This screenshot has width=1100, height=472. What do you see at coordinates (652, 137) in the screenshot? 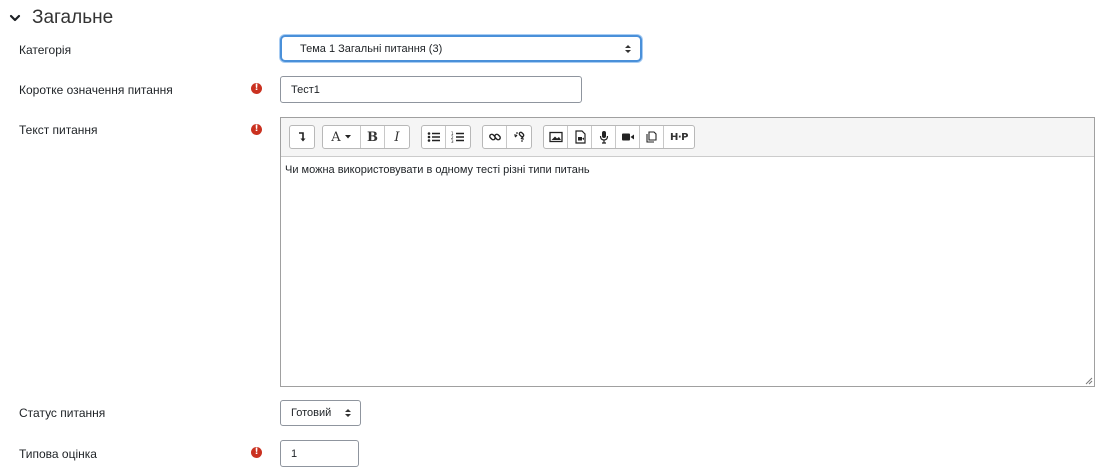
I see `manage-files-icon` at bounding box center [652, 137].